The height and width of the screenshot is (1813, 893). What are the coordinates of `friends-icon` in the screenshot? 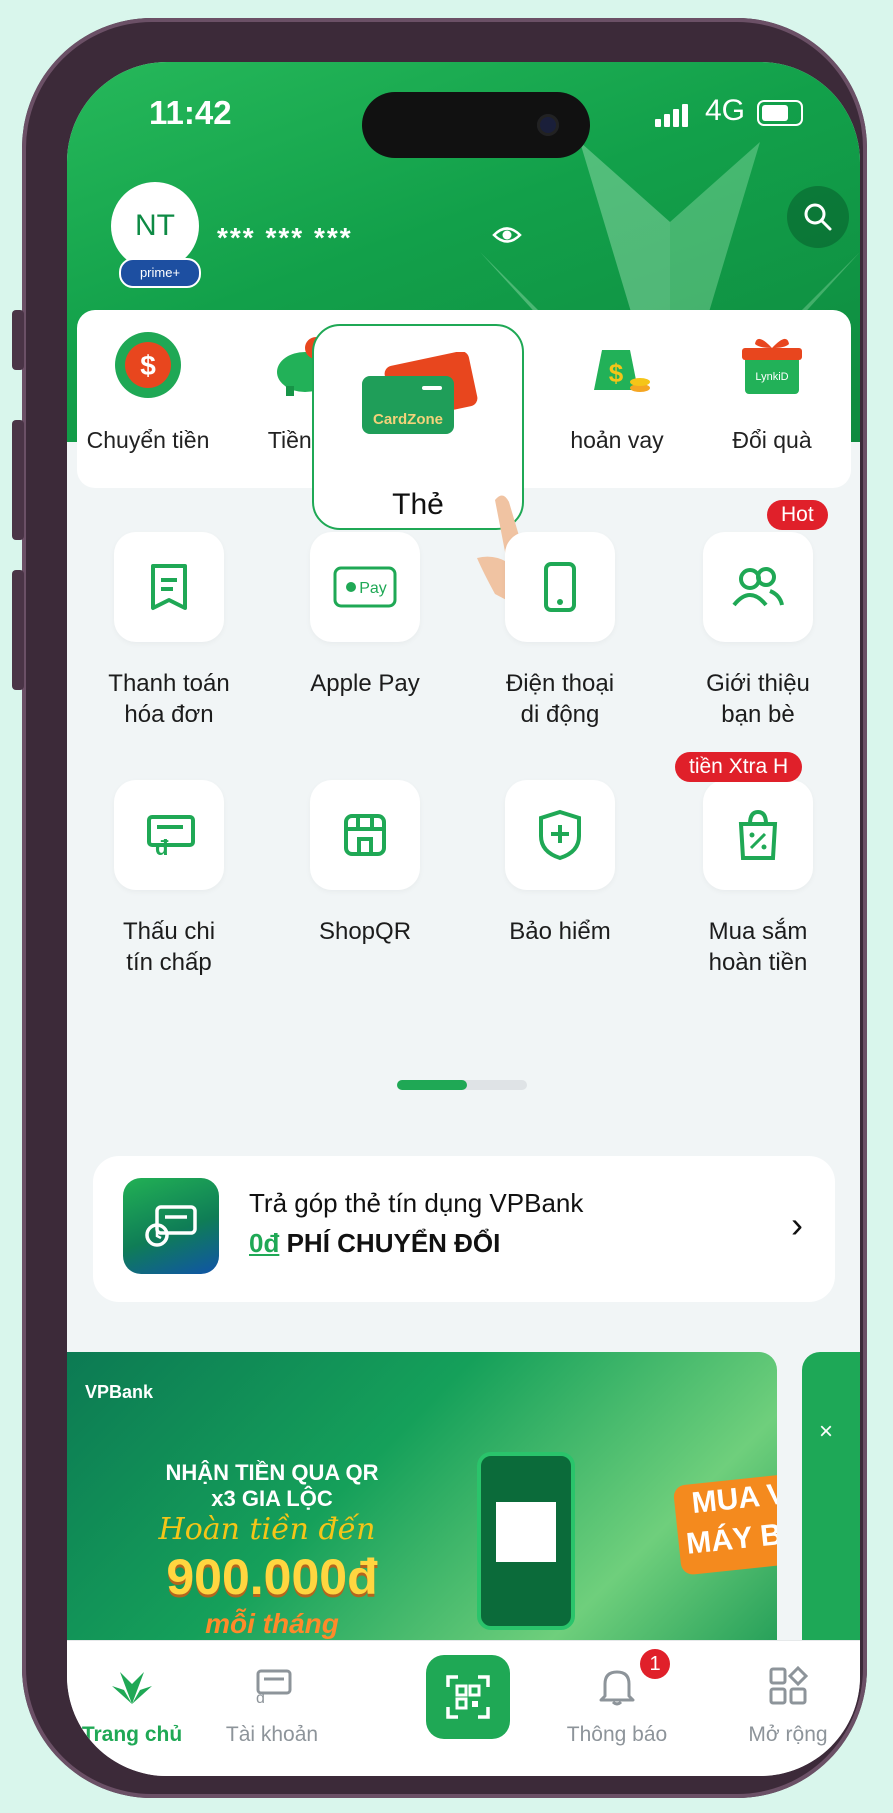 It's located at (758, 587).